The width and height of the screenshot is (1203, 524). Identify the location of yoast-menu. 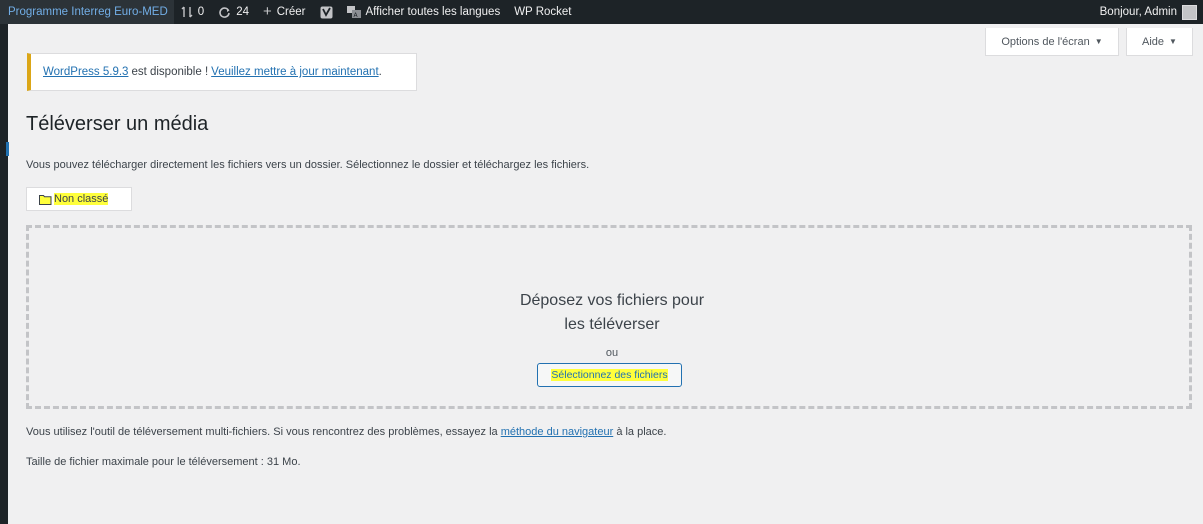
(326, 12).